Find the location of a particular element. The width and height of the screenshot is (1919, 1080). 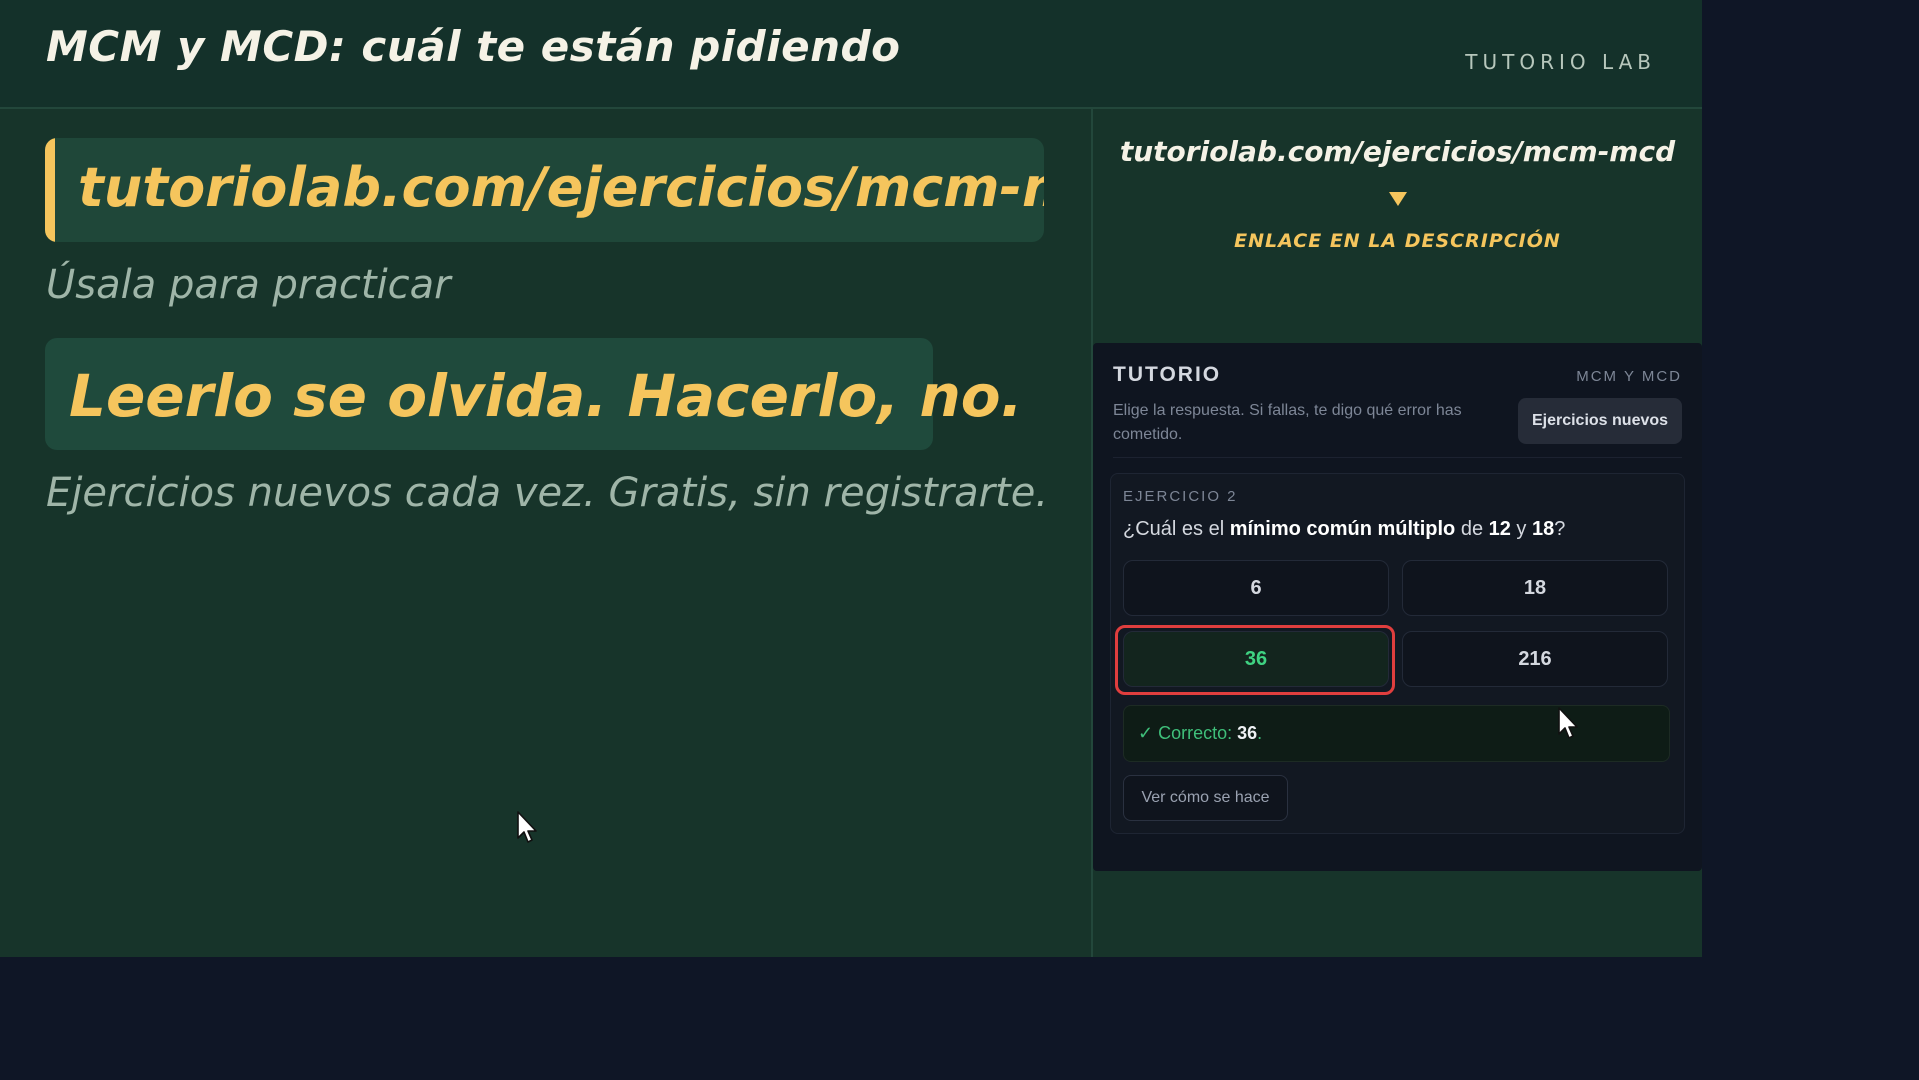

page-title: MCM y MCD: cuál te están pidiendo is located at coordinates (473, 46).